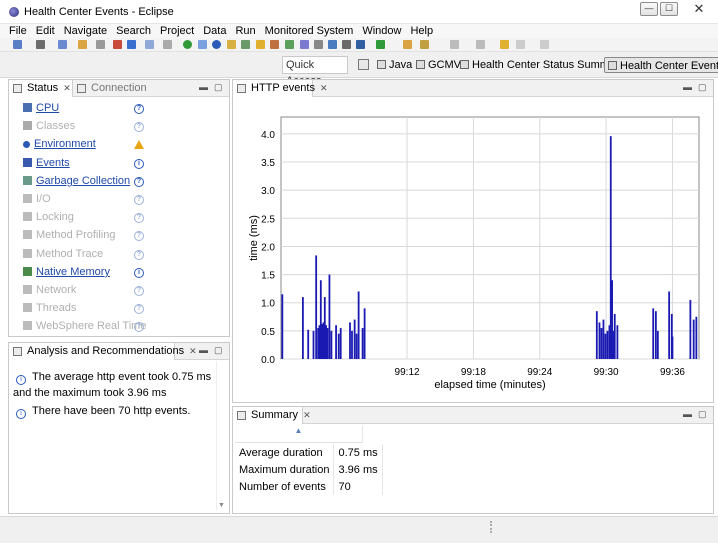 Image resolution: width=718 pixels, height=543 pixels. I want to click on previous-annotation-icon, so click(480, 44).